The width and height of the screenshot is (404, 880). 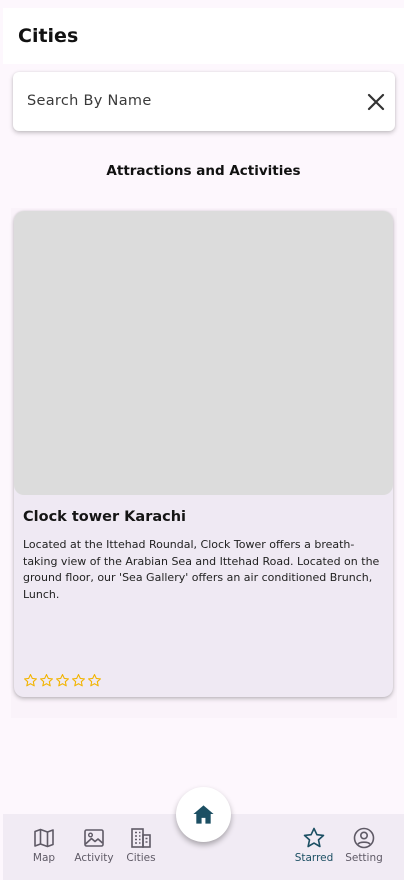 What do you see at coordinates (314, 838) in the screenshot?
I see `star-icon` at bounding box center [314, 838].